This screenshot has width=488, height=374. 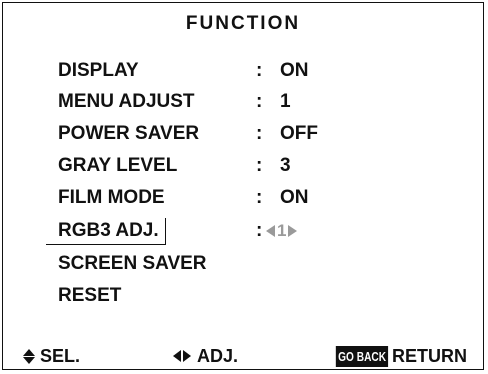 I want to click on selected-menu-item-label: RGB3 ADJ., so click(x=106, y=231).